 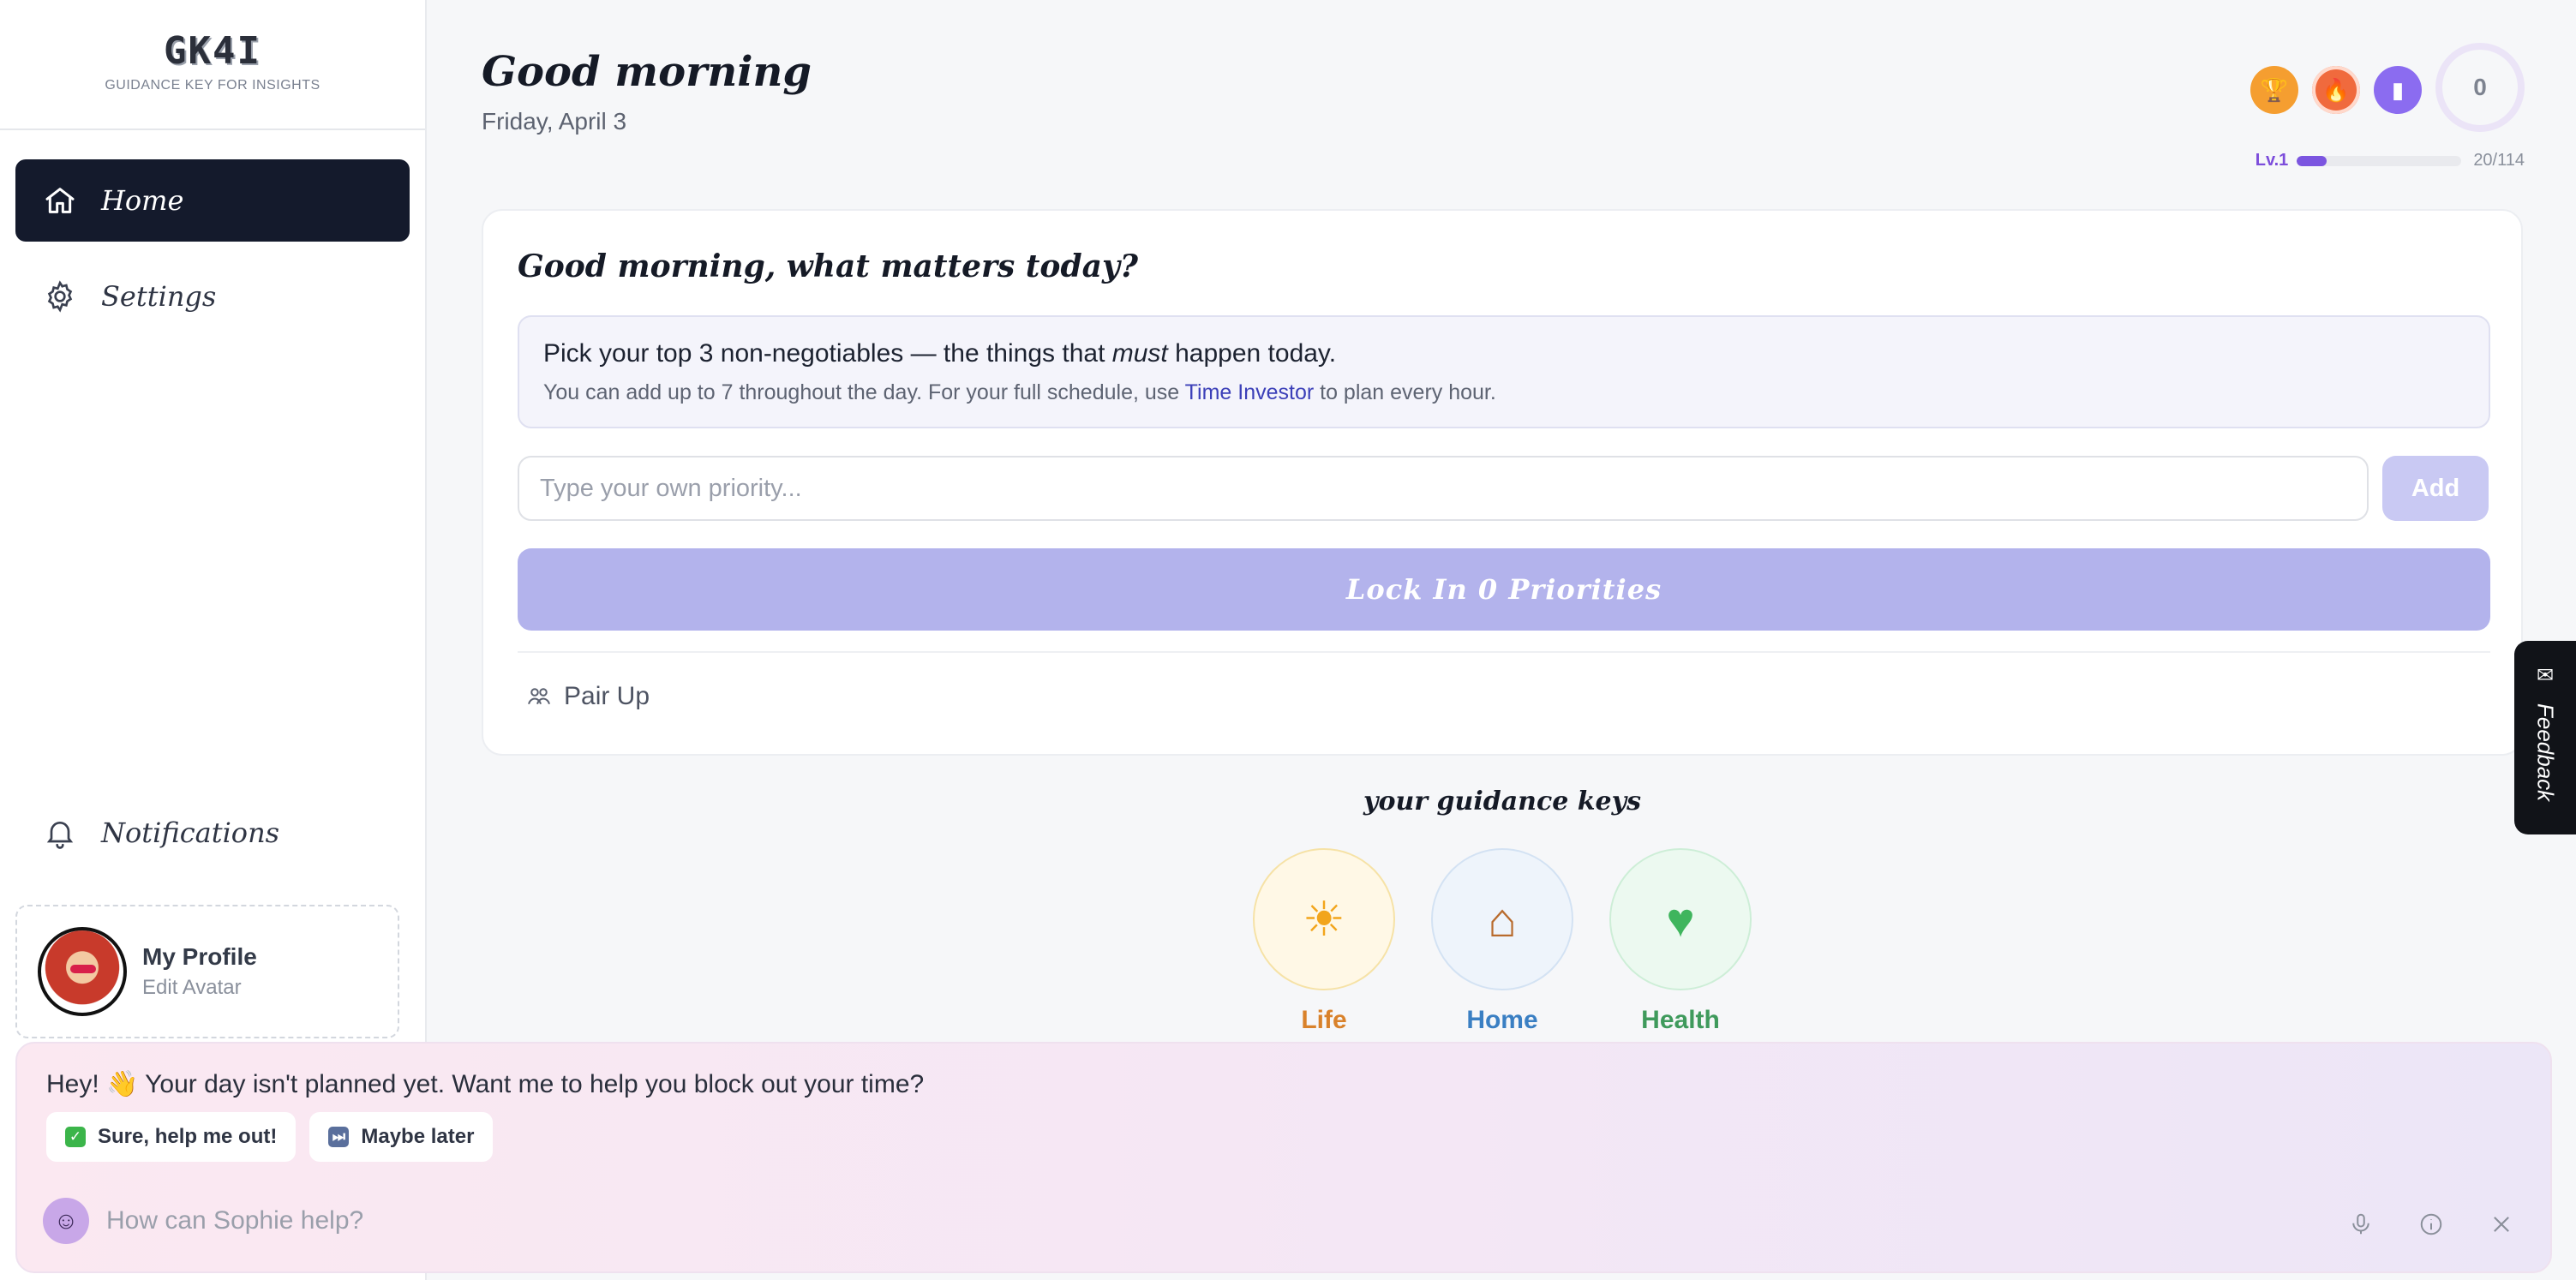 I want to click on assistant-avatar: ☺, so click(x=66, y=1221).